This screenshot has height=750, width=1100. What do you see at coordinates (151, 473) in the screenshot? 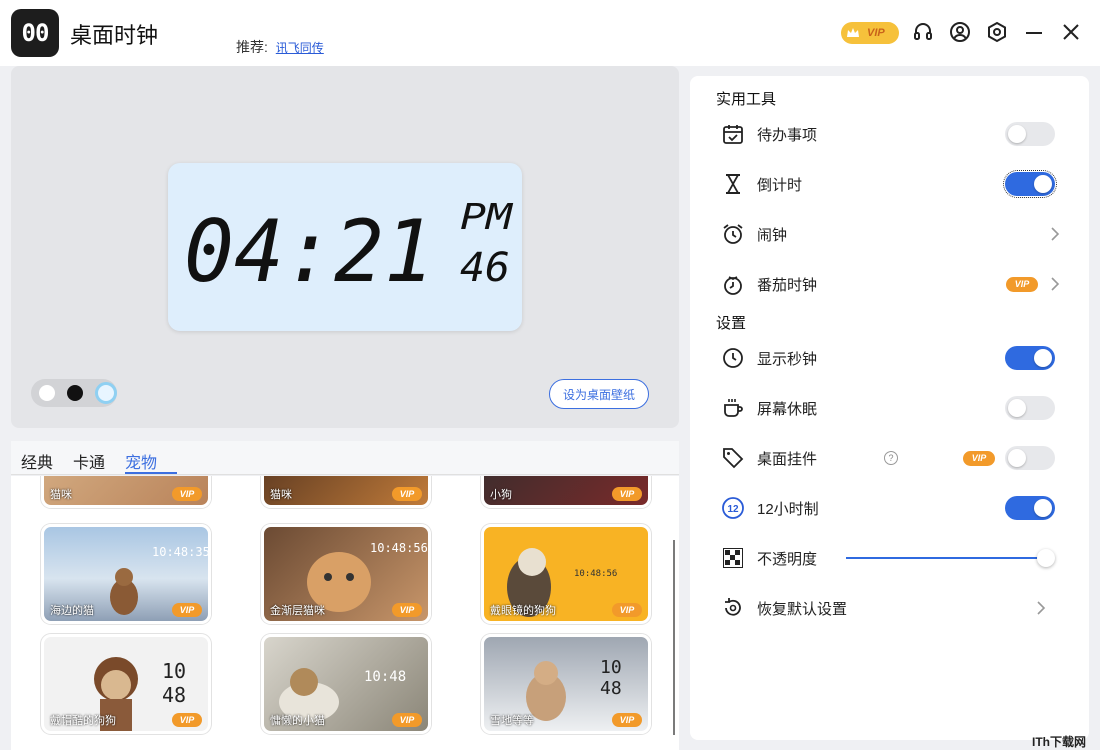
I see `active-tab-indicator` at bounding box center [151, 473].